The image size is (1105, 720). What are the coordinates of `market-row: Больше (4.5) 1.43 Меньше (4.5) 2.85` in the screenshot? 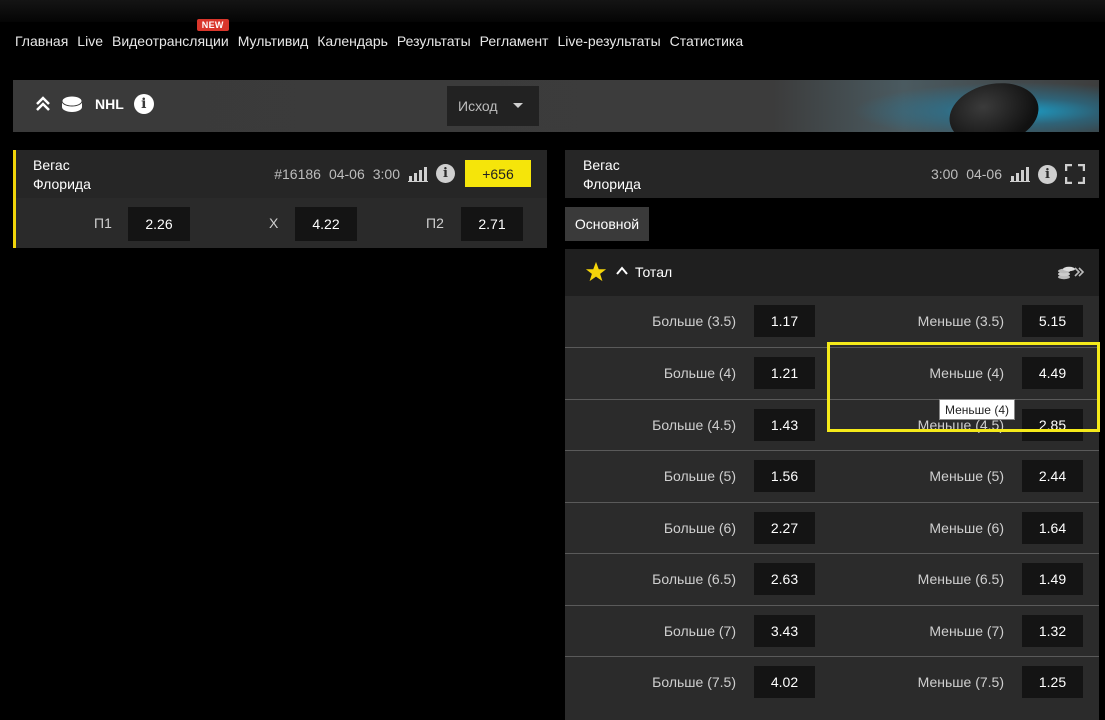 It's located at (832, 424).